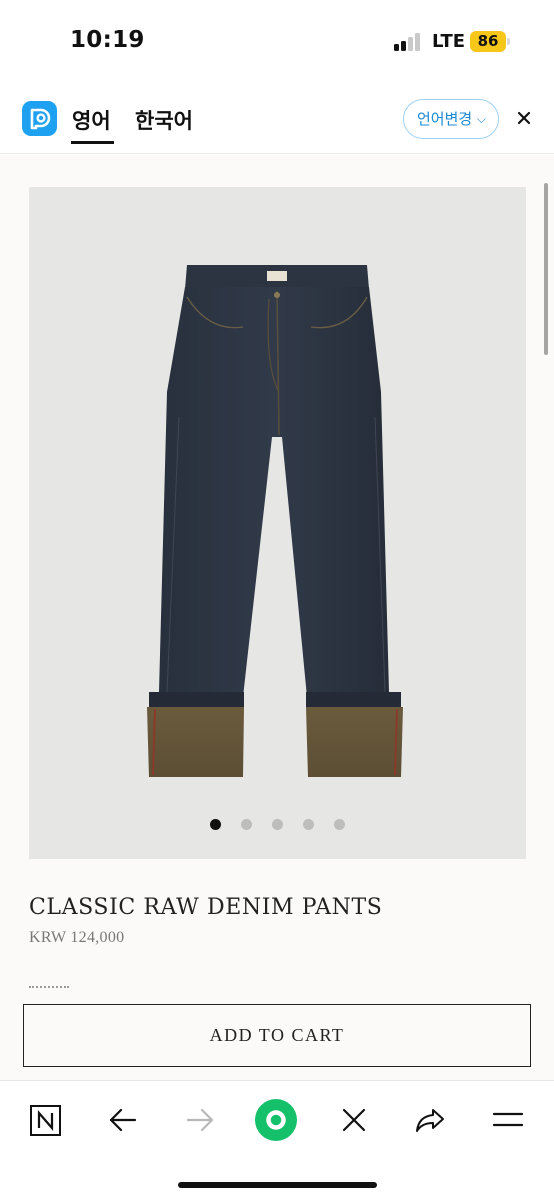  I want to click on active-tab-underline, so click(92, 142).